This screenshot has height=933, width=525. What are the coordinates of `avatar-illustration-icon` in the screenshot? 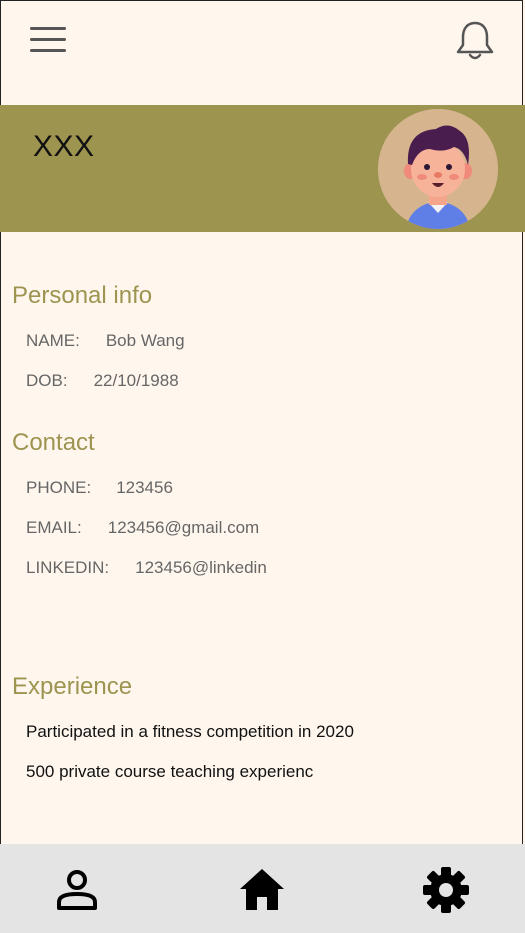 It's located at (438, 169).